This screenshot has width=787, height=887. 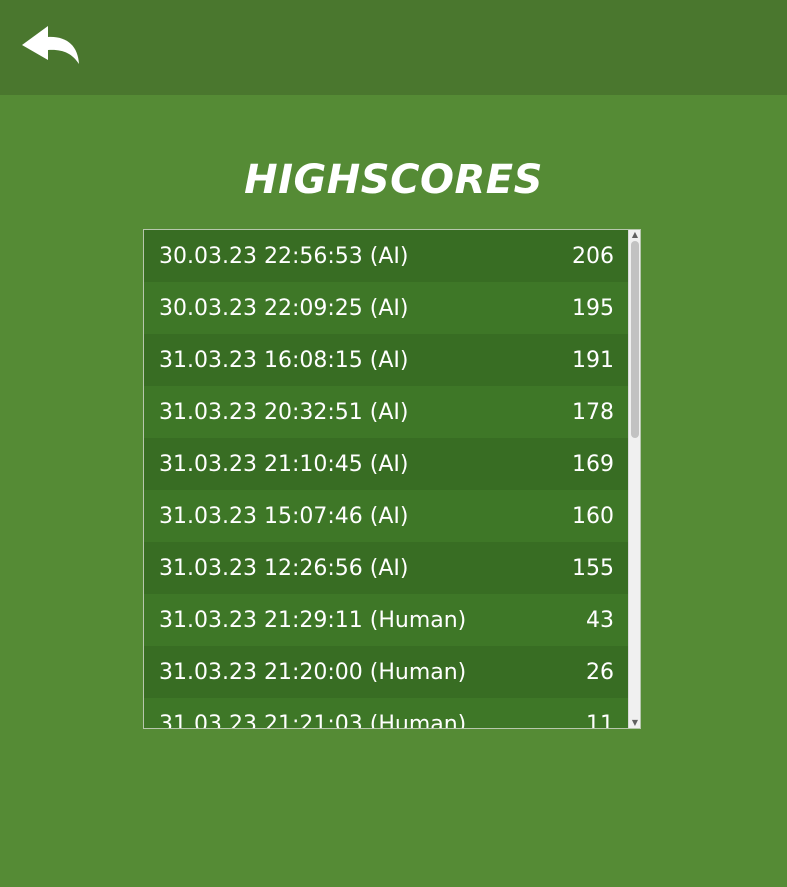 What do you see at coordinates (635, 339) in the screenshot?
I see `scroll-thumb` at bounding box center [635, 339].